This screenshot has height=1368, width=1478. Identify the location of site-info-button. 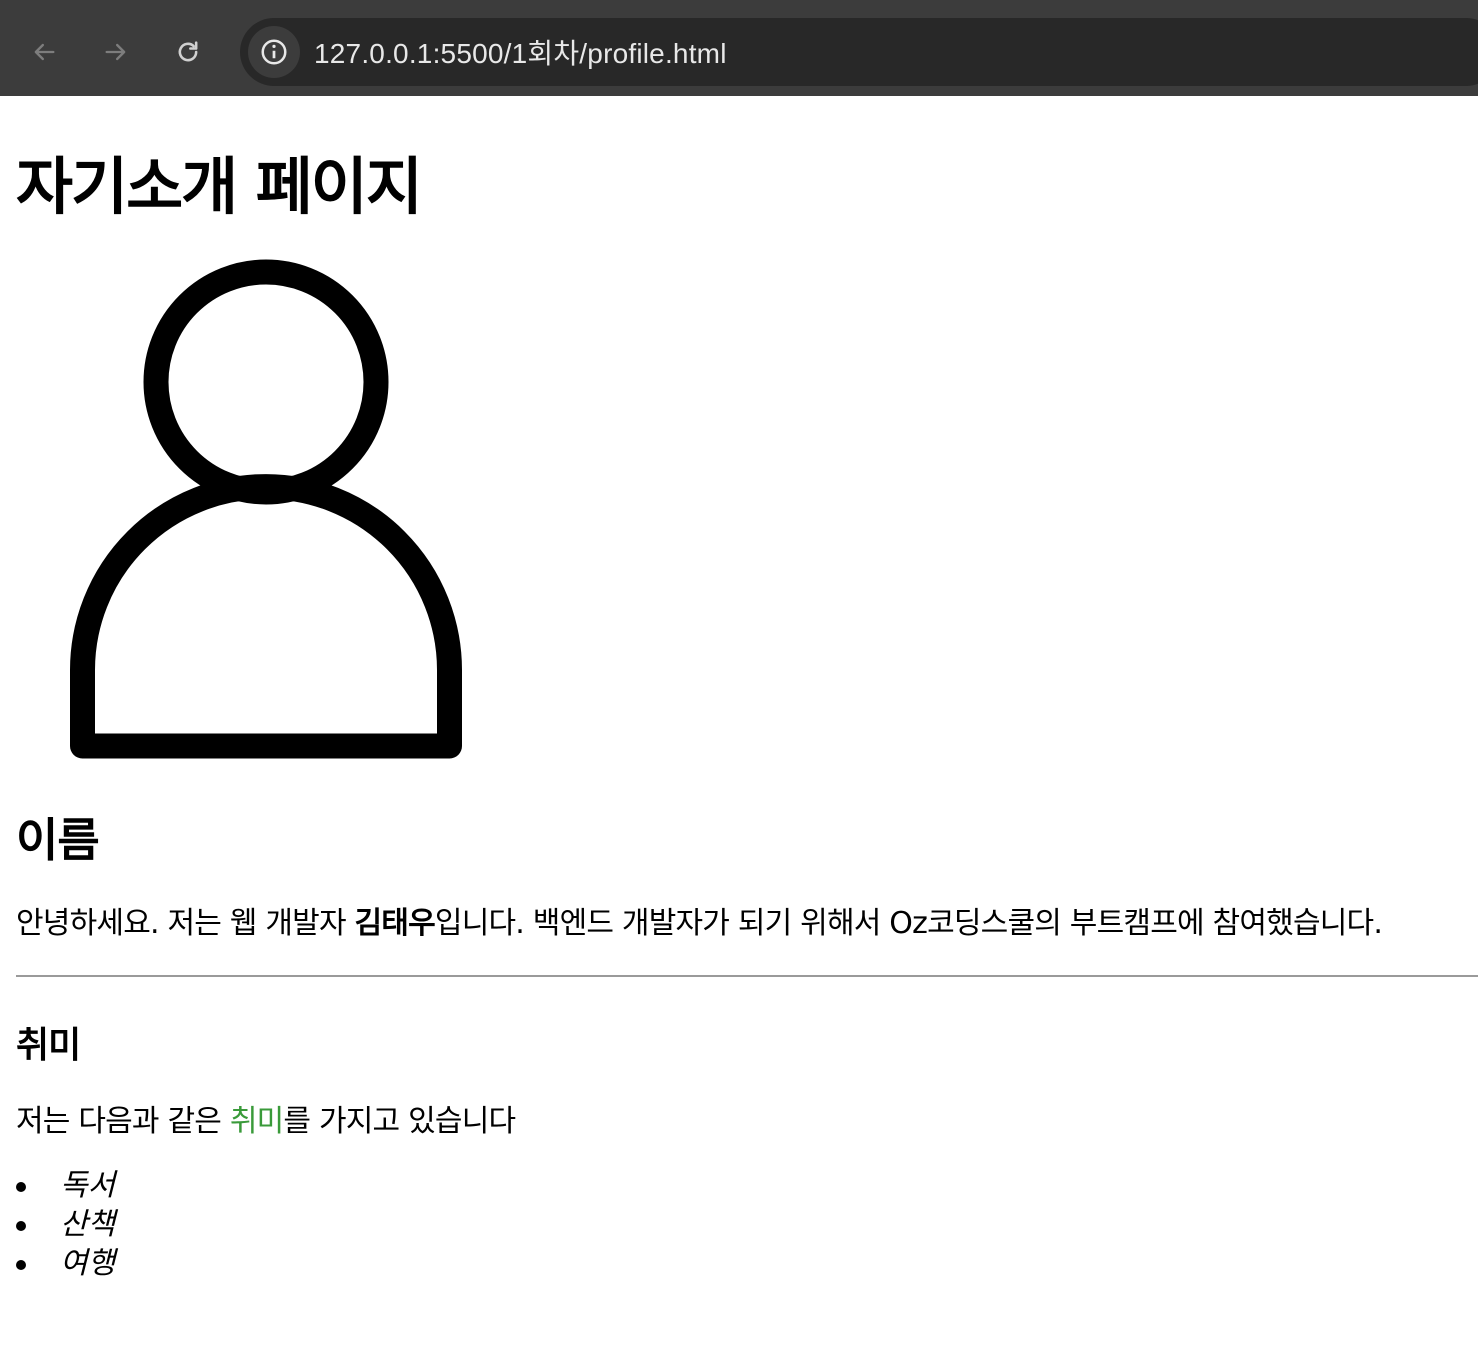
(274, 52).